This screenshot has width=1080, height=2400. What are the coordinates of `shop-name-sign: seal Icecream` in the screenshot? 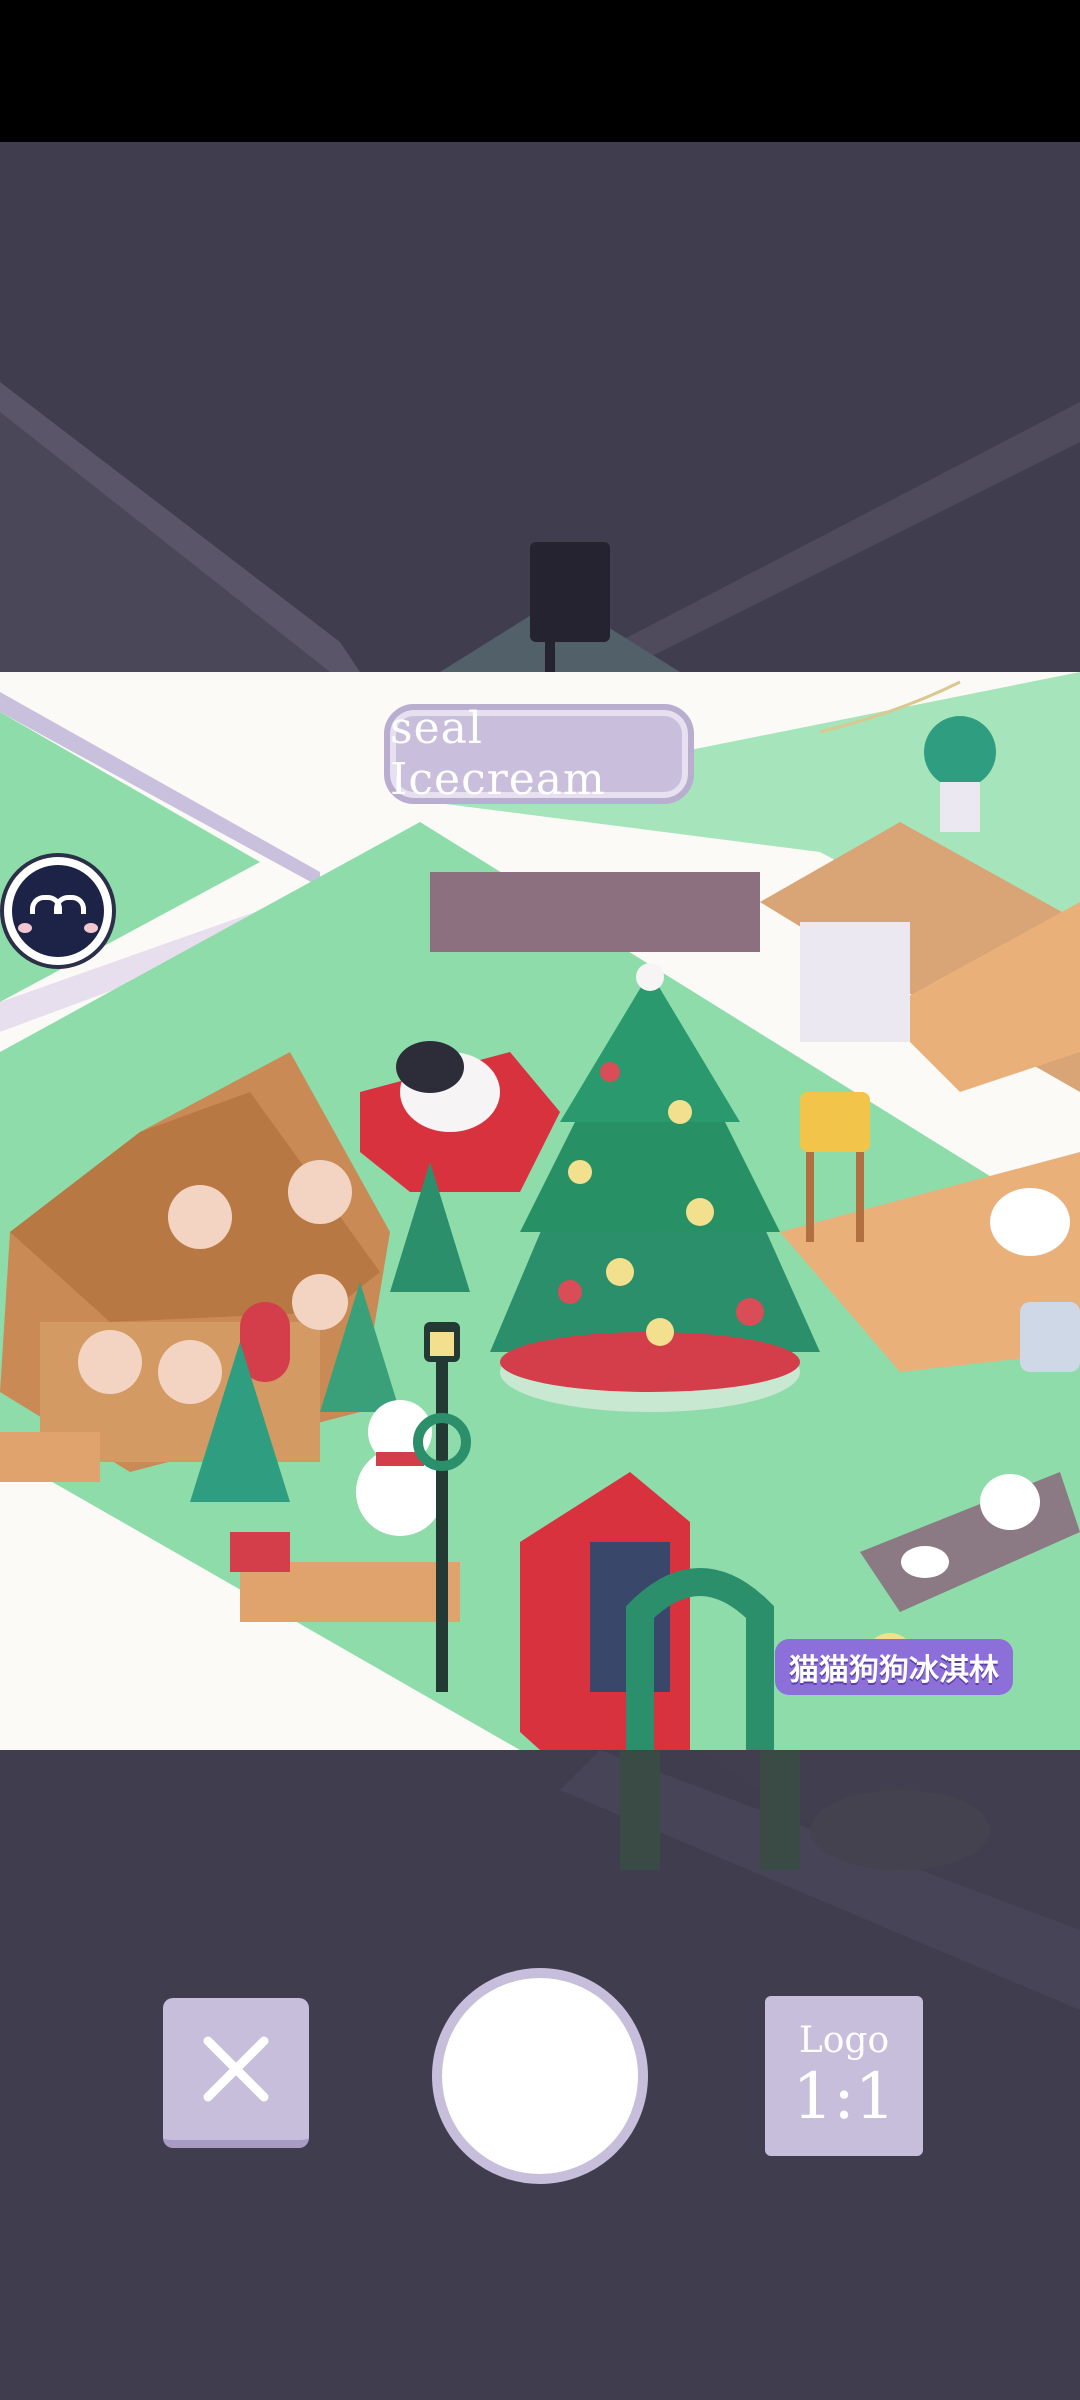 It's located at (539, 754).